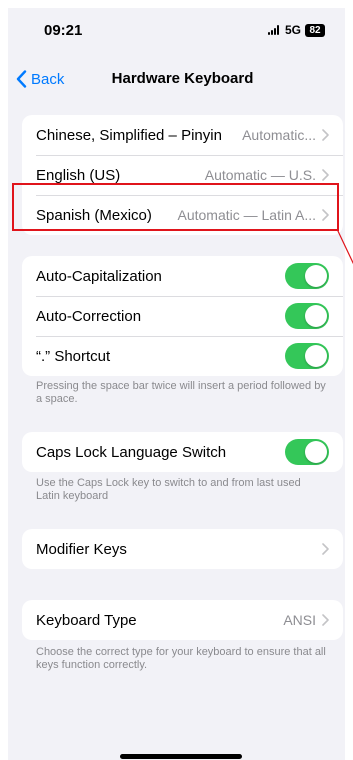 This screenshot has width=353, height=760. Describe the element at coordinates (73, 356) in the screenshot. I see `option-label: “.” Shortcut` at that location.